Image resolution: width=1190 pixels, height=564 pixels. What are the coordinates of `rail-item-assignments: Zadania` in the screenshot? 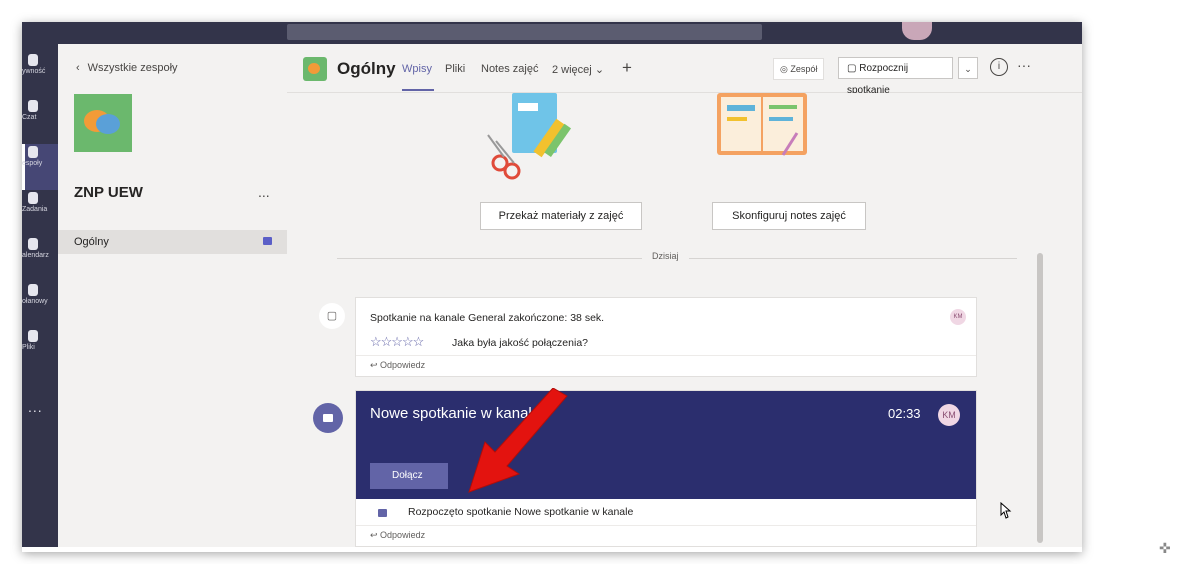 It's located at (40, 213).